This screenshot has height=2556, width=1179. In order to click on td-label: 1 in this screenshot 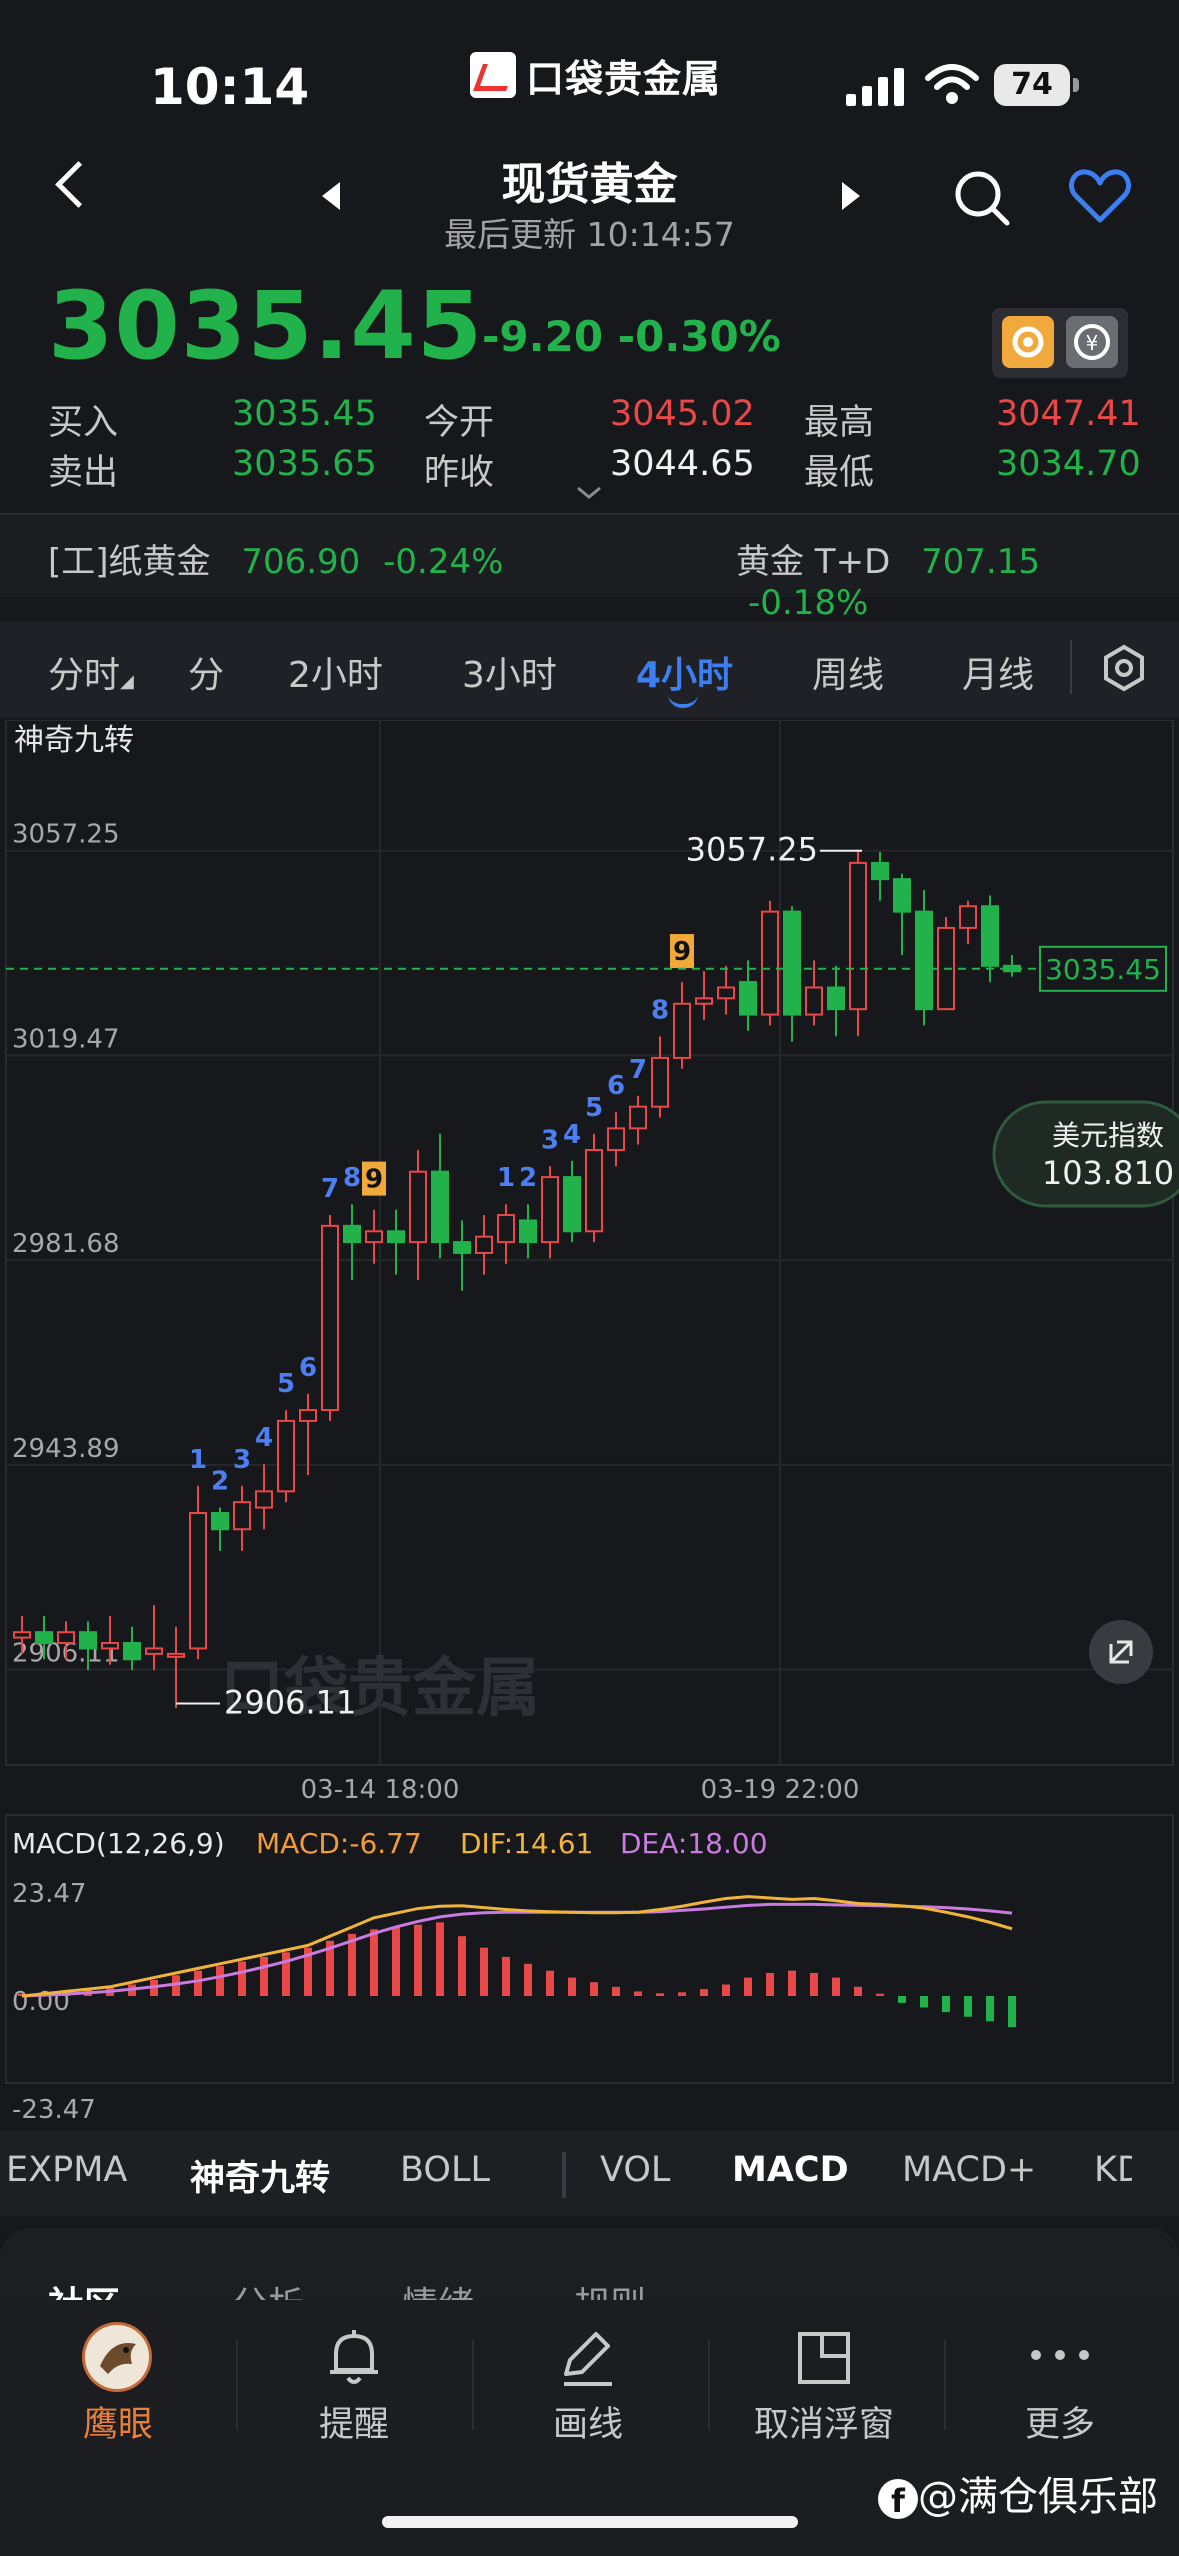, I will do `click(506, 1178)`.